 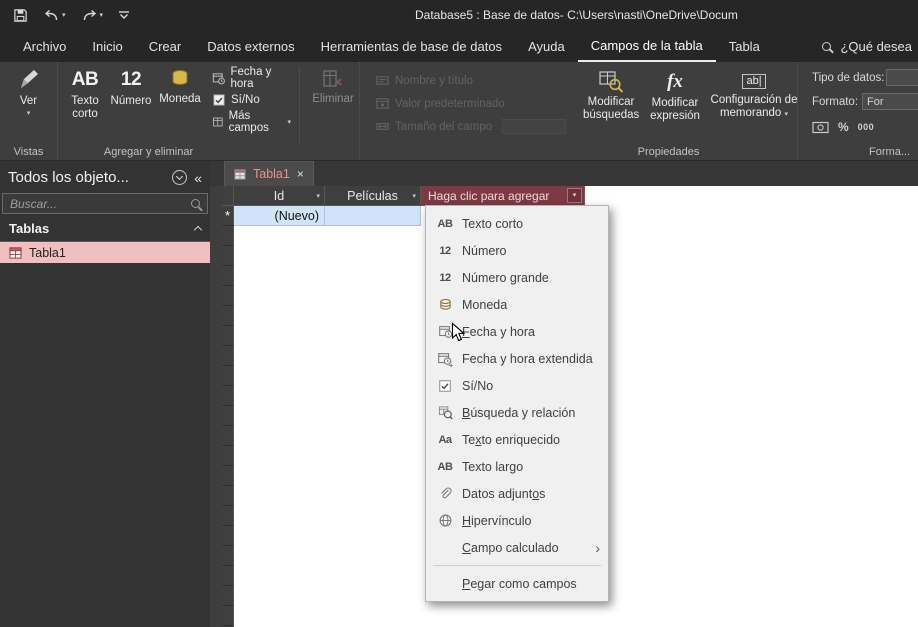 What do you see at coordinates (300, 174) in the screenshot?
I see `close-icon: ×` at bounding box center [300, 174].